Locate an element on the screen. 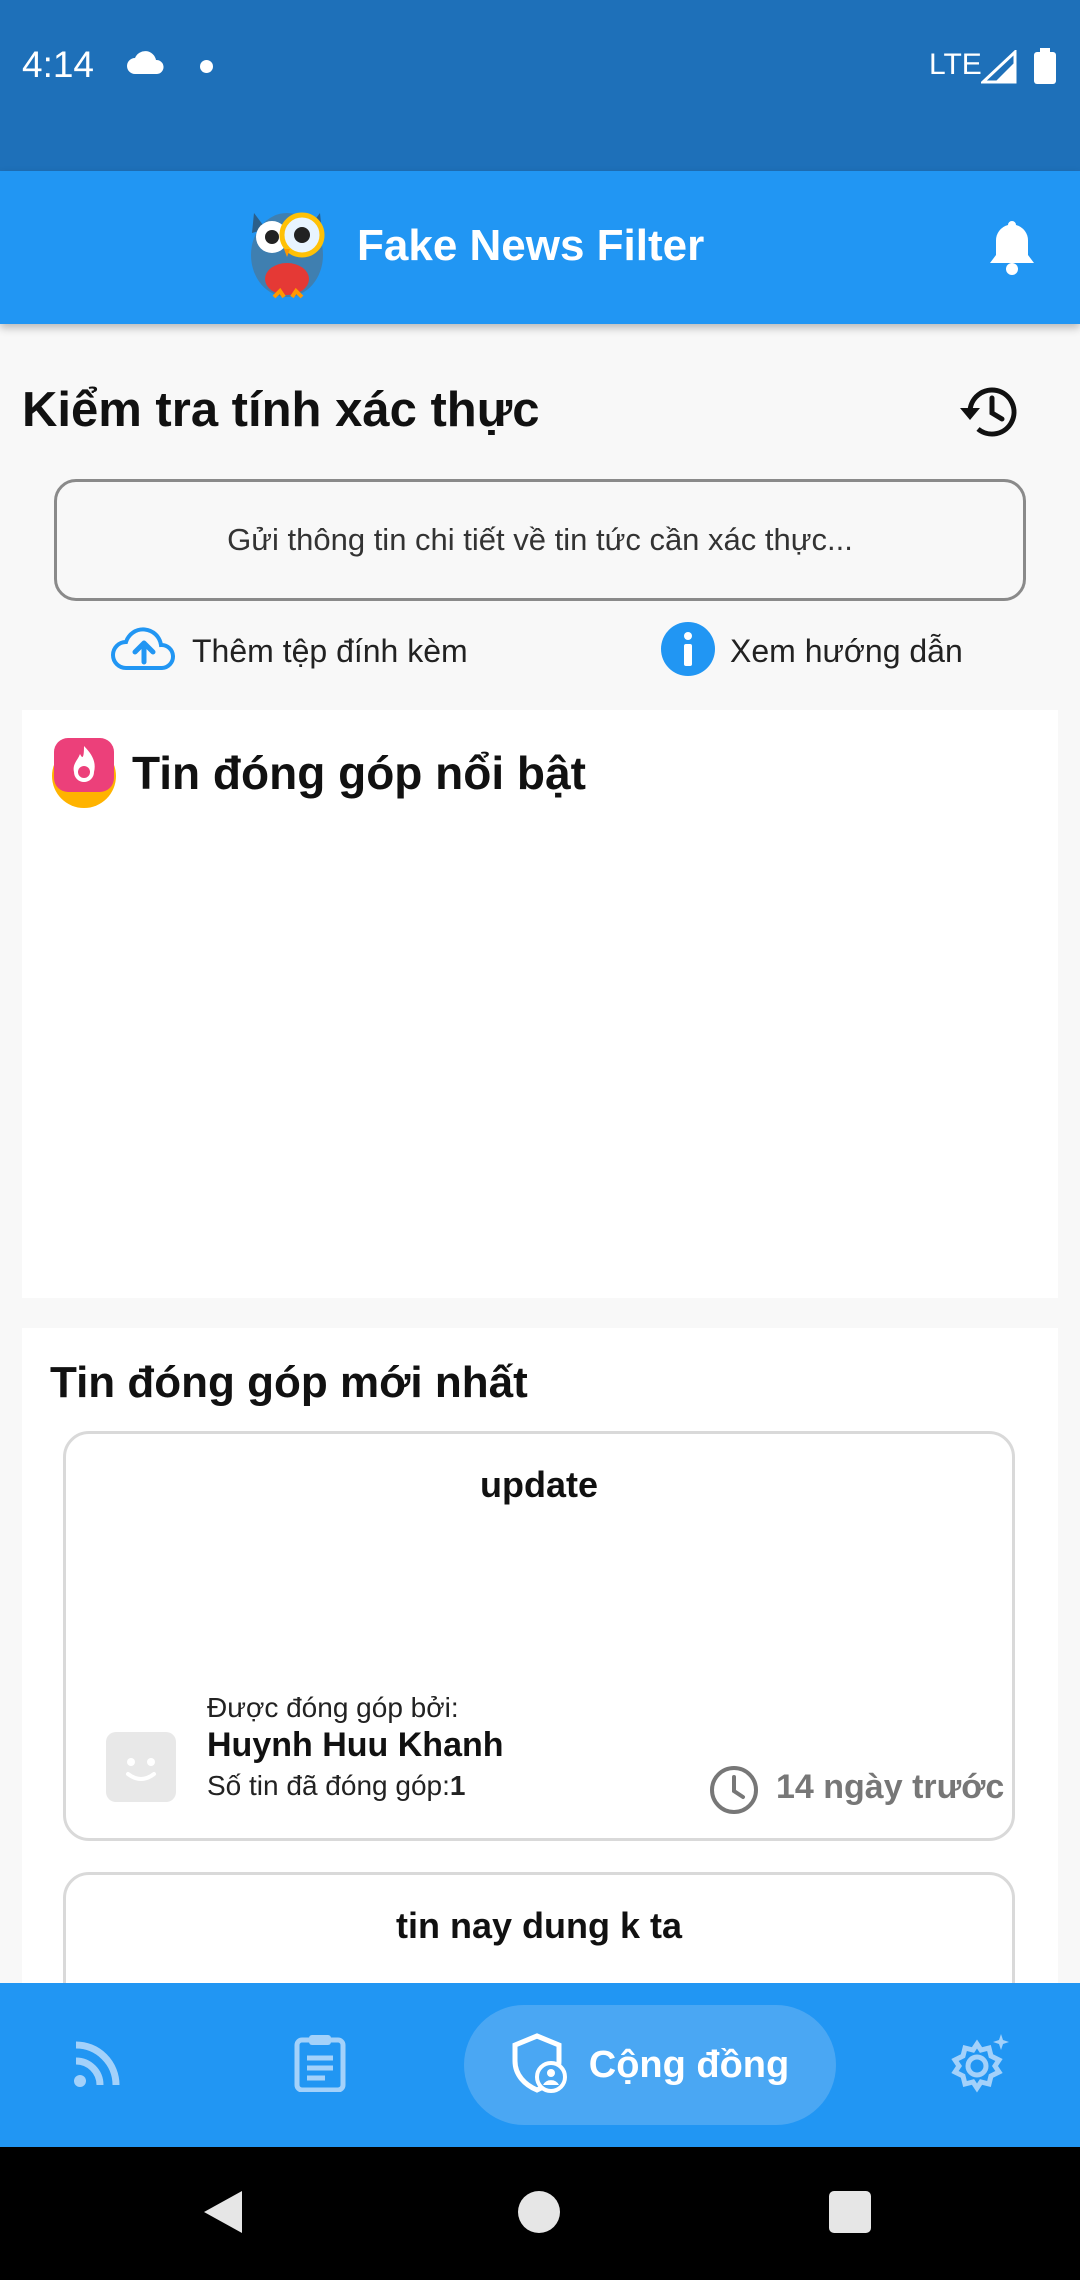  nav-reports is located at coordinates (320, 2065).